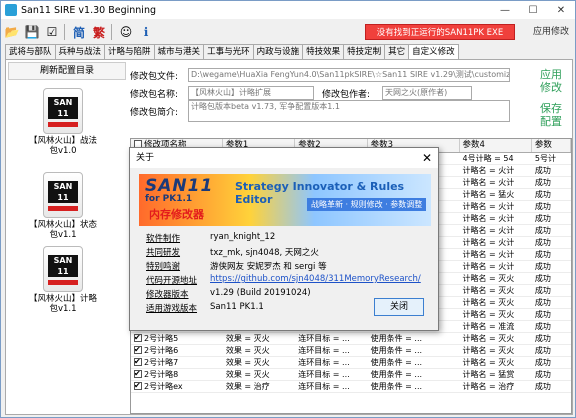 The width and height of the screenshot is (576, 418). I want to click on col-header: 参数4, so click(496, 145).